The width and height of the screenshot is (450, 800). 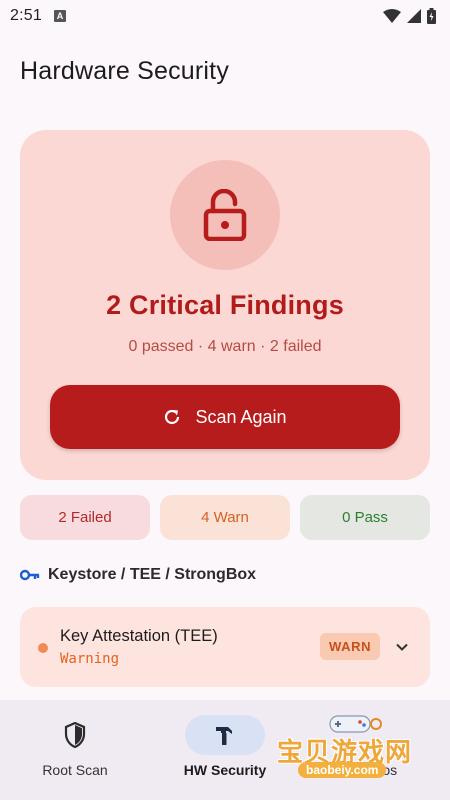 I want to click on warn-chip-label: 4 Warn, so click(x=225, y=517).